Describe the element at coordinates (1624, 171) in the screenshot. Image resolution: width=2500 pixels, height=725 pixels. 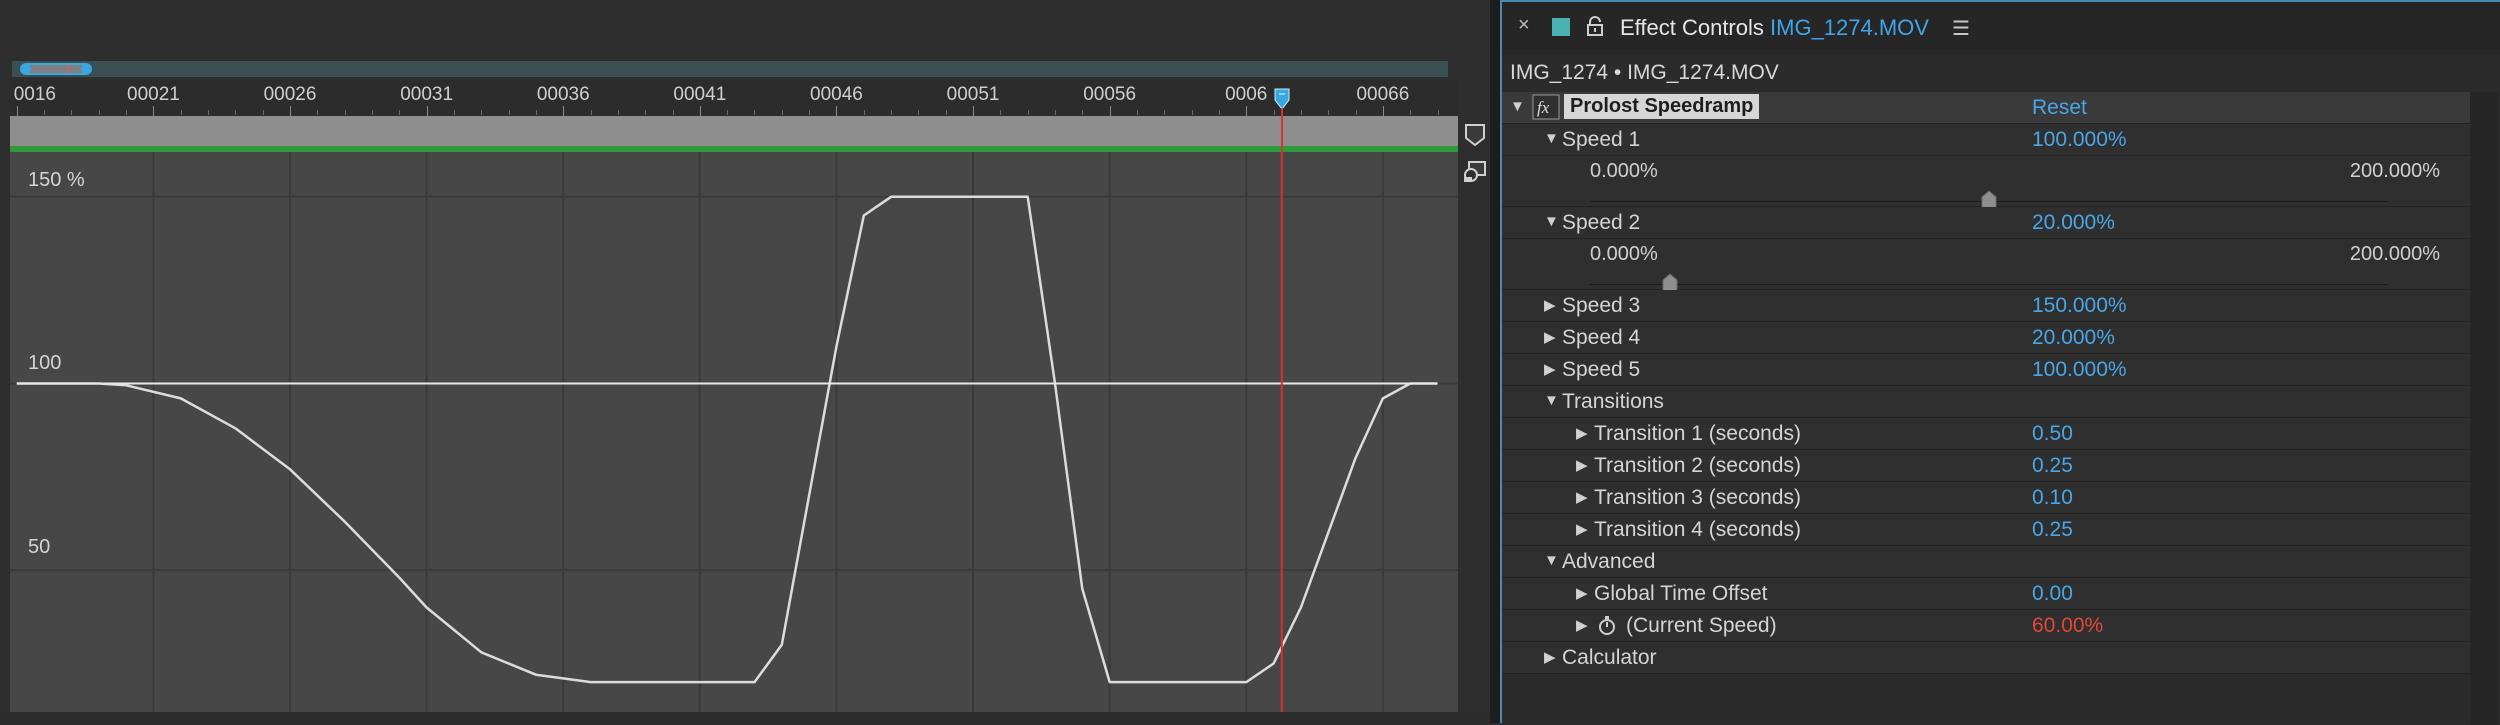
I see `slider-min-label: 0.000%` at that location.